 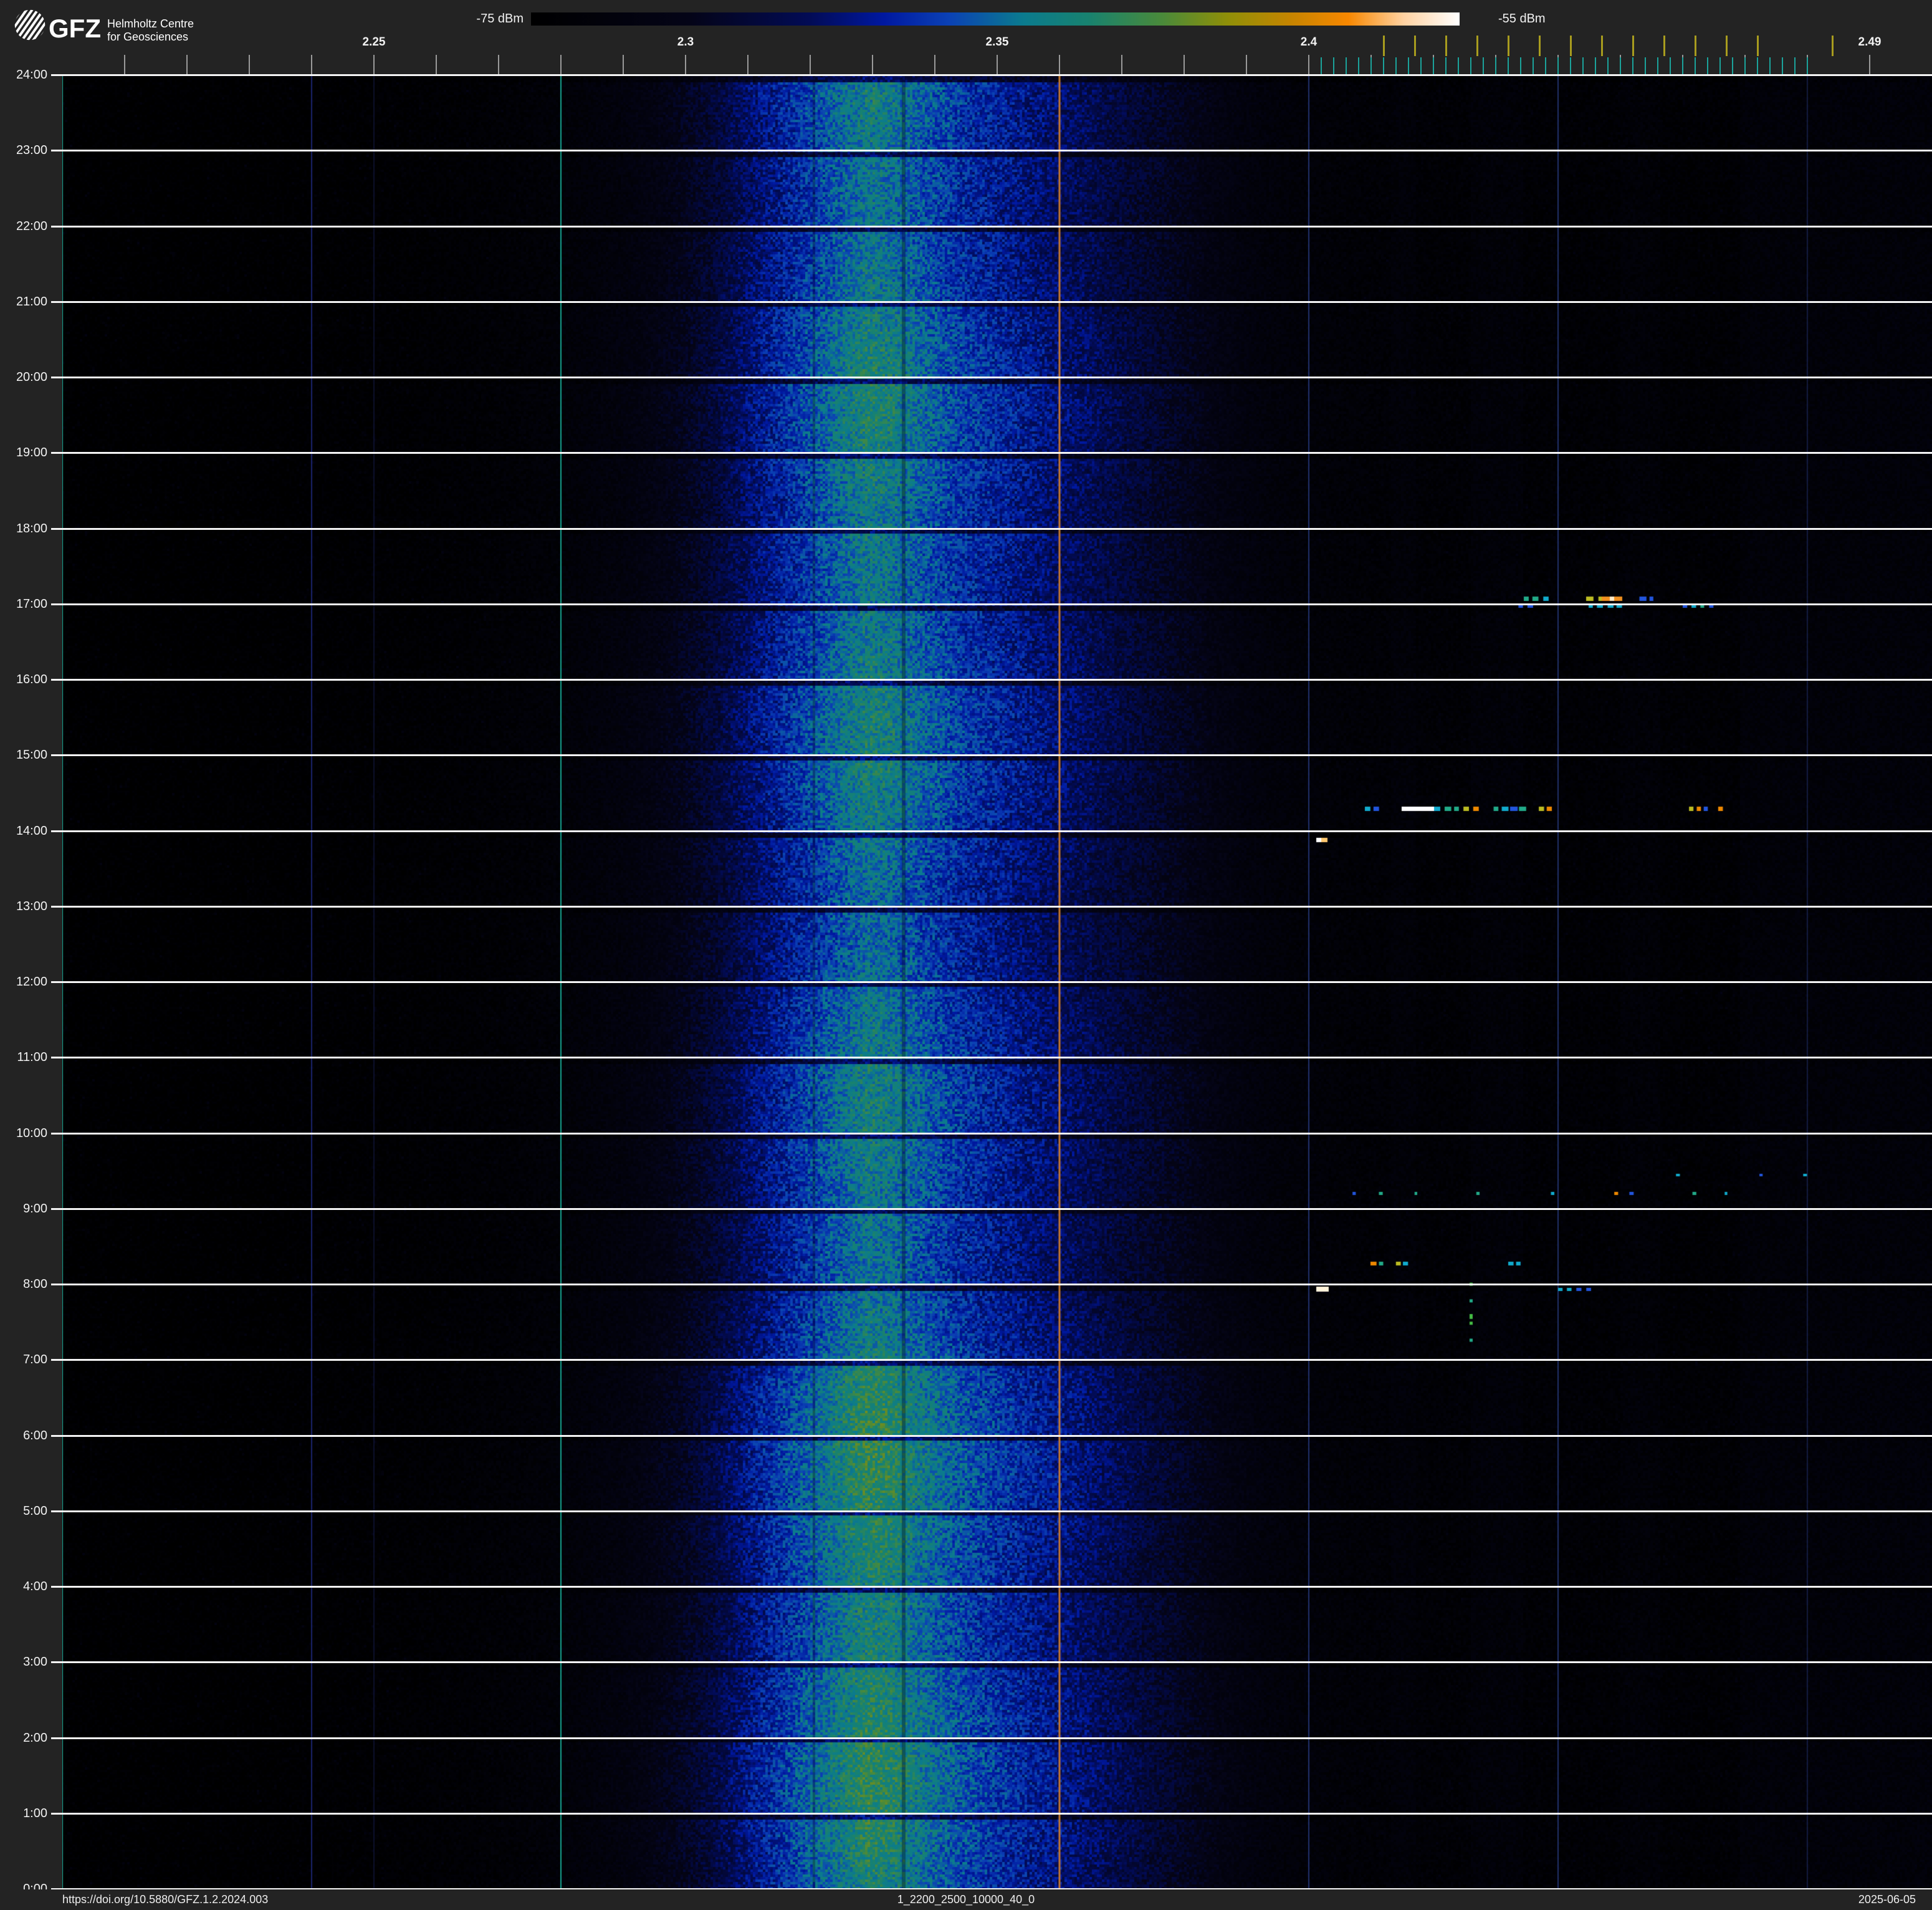 I want to click on frequency-axis: 2.25 2.3 2.35 2.4 2.49, so click(x=966, y=37).